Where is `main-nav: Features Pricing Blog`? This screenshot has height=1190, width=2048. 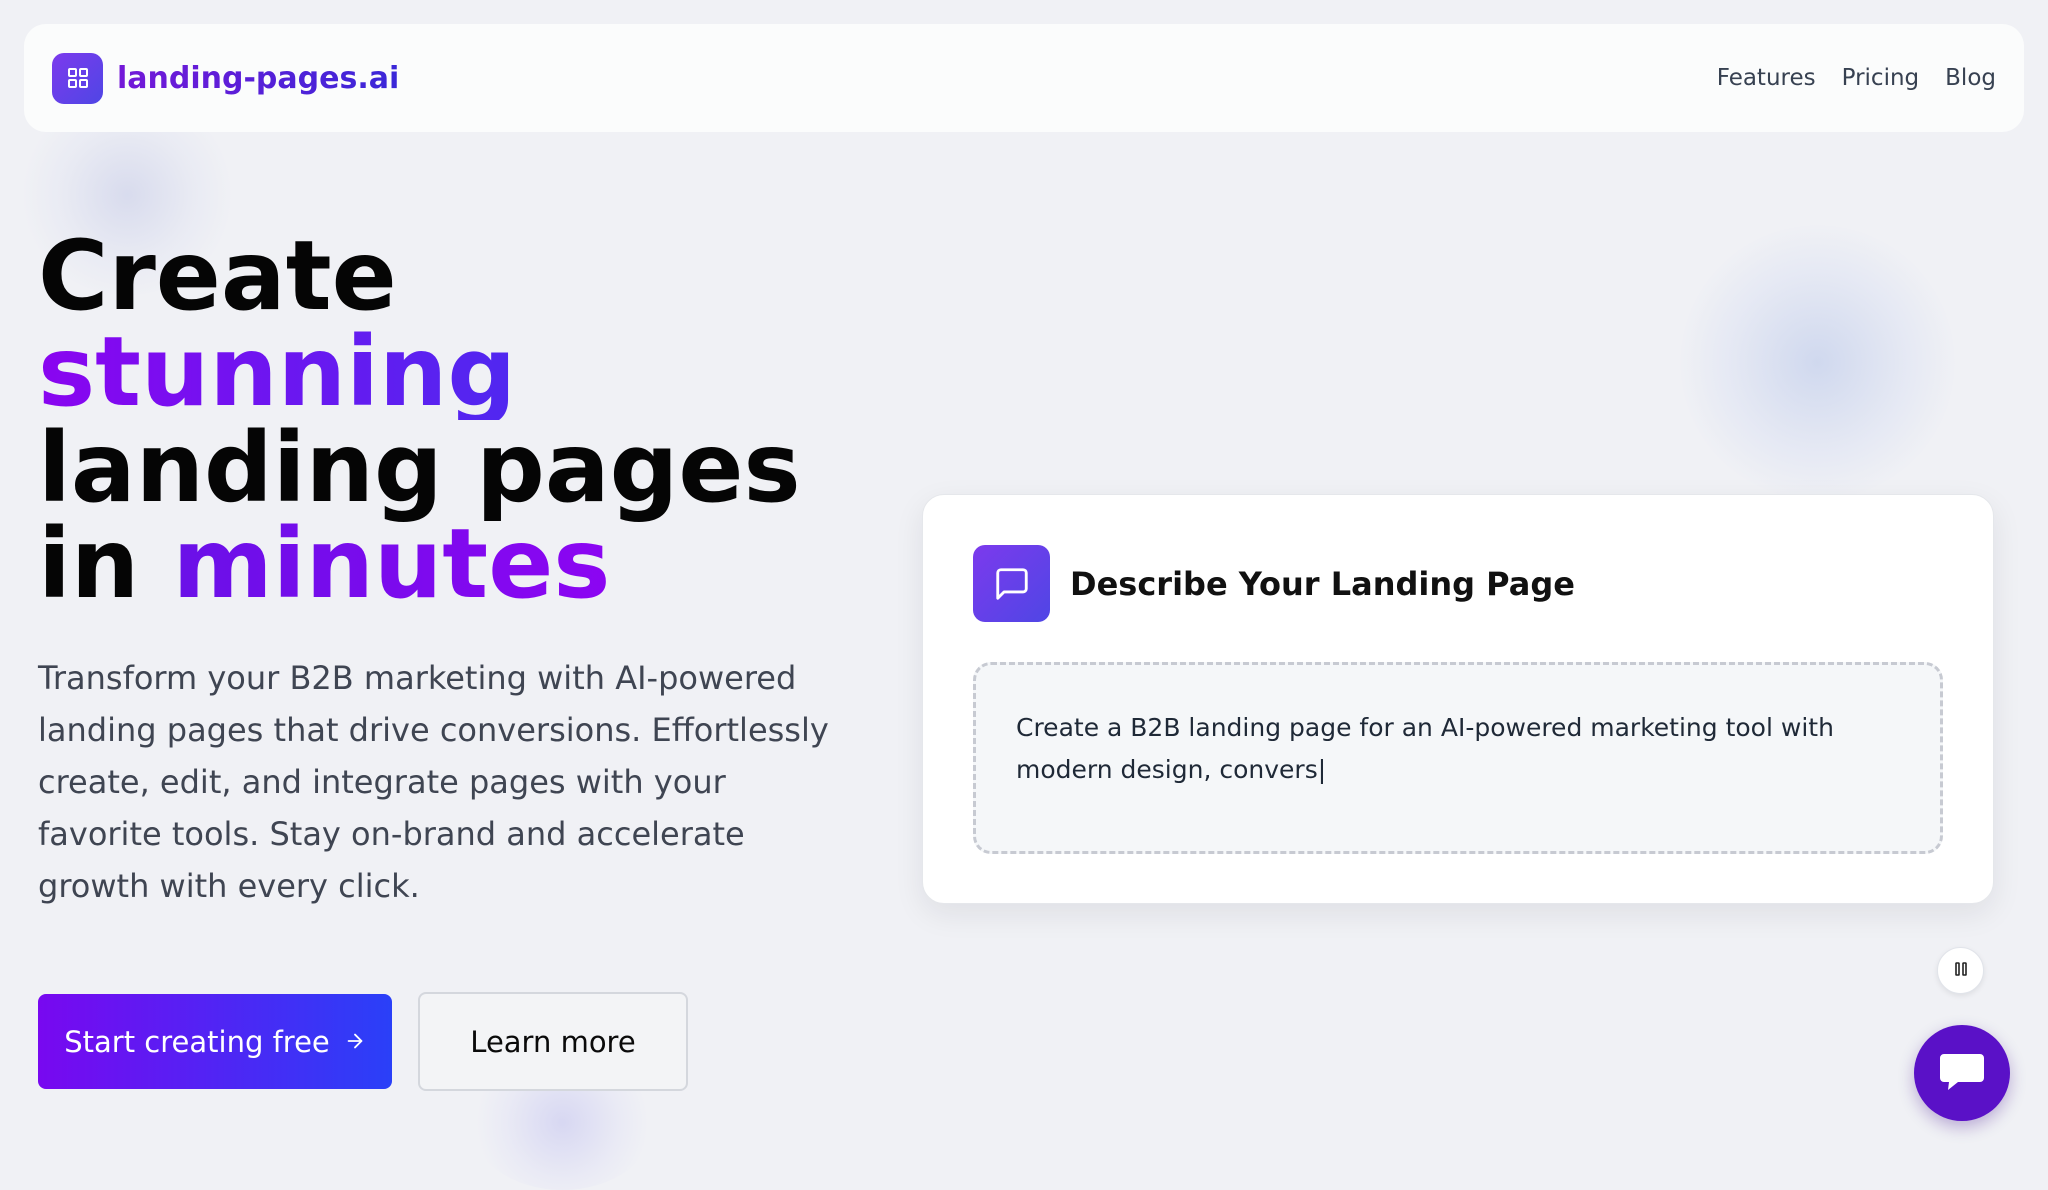 main-nav: Features Pricing Blog is located at coordinates (1856, 78).